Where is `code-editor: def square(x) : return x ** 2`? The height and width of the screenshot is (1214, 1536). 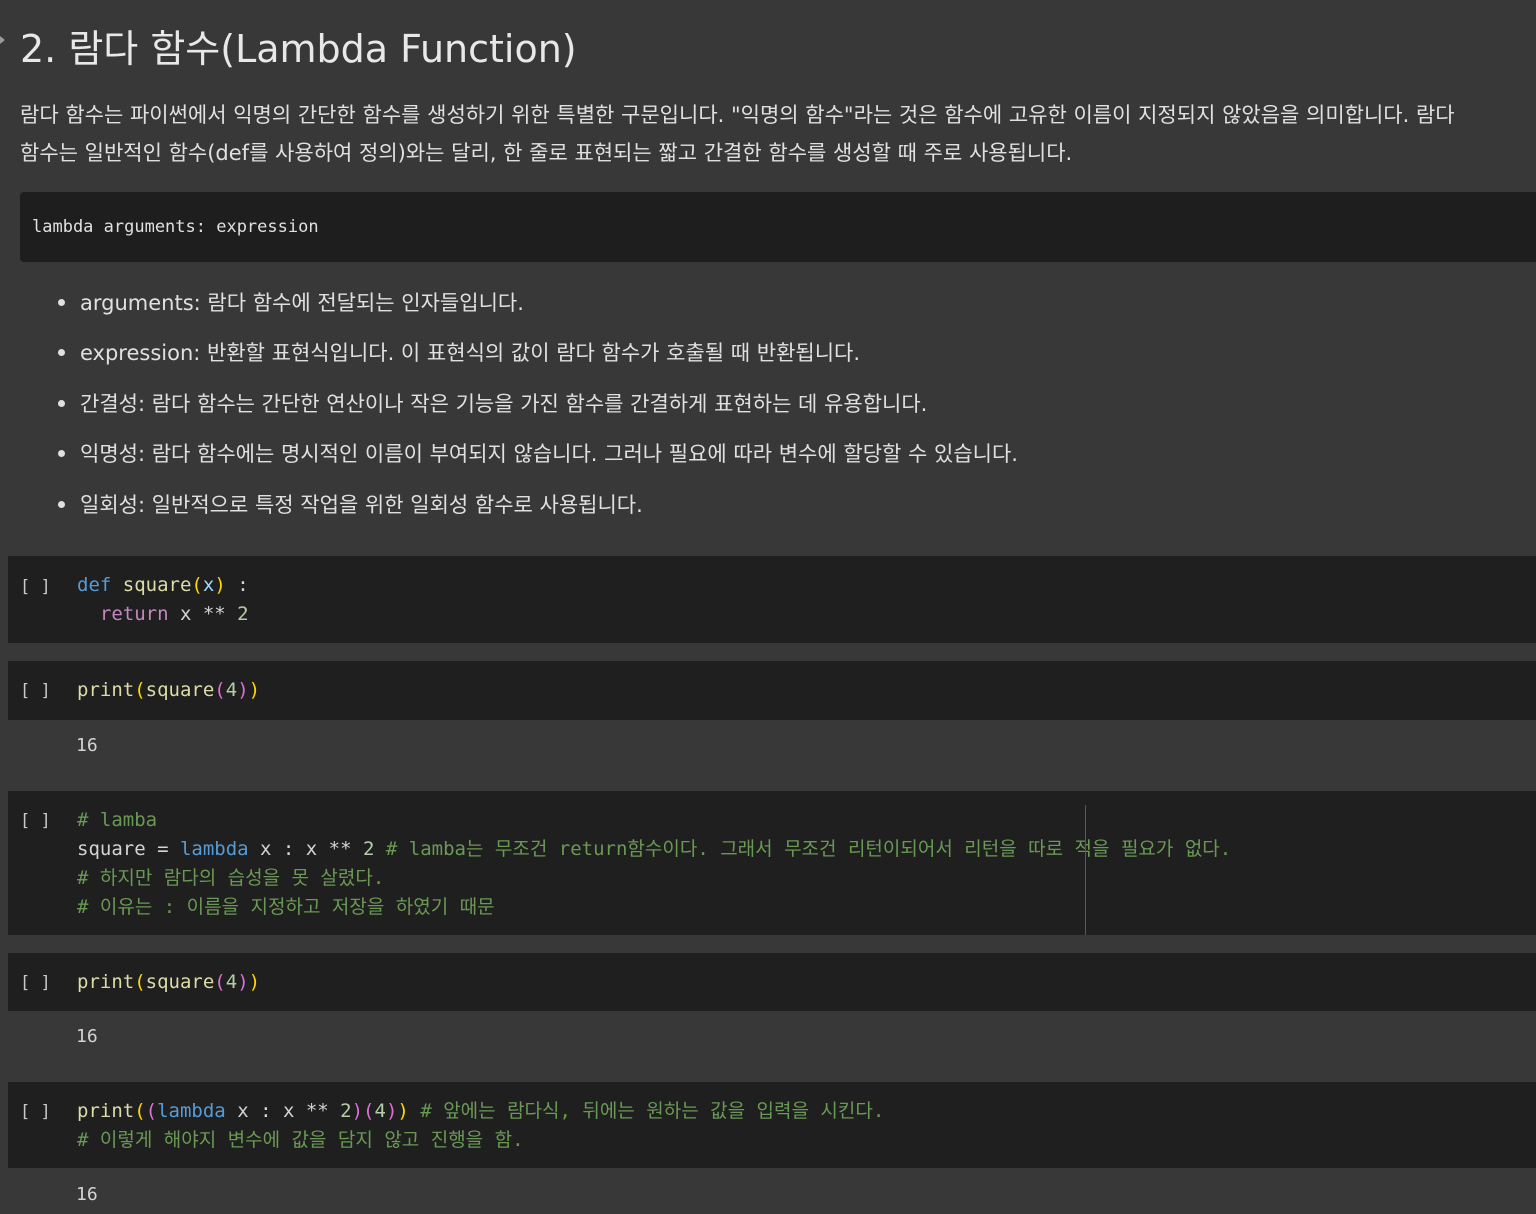 code-editor: def square(x) : return x ** 2 is located at coordinates (163, 600).